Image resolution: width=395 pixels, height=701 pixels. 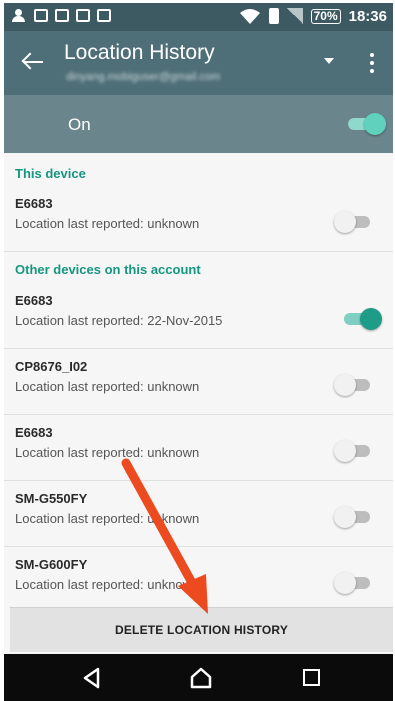 I want to click on person-icon, so click(x=19, y=15).